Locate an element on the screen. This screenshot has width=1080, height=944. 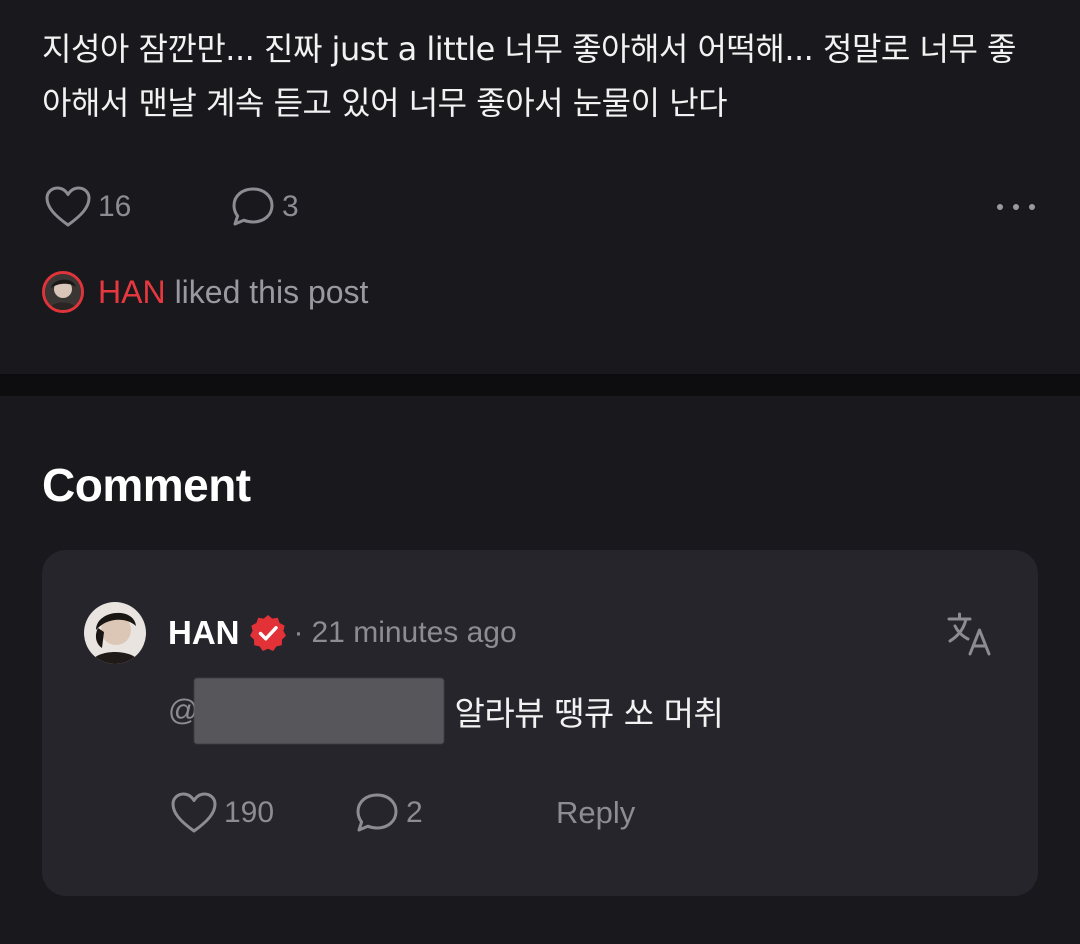
post-comment-button: 3 is located at coordinates (264, 207).